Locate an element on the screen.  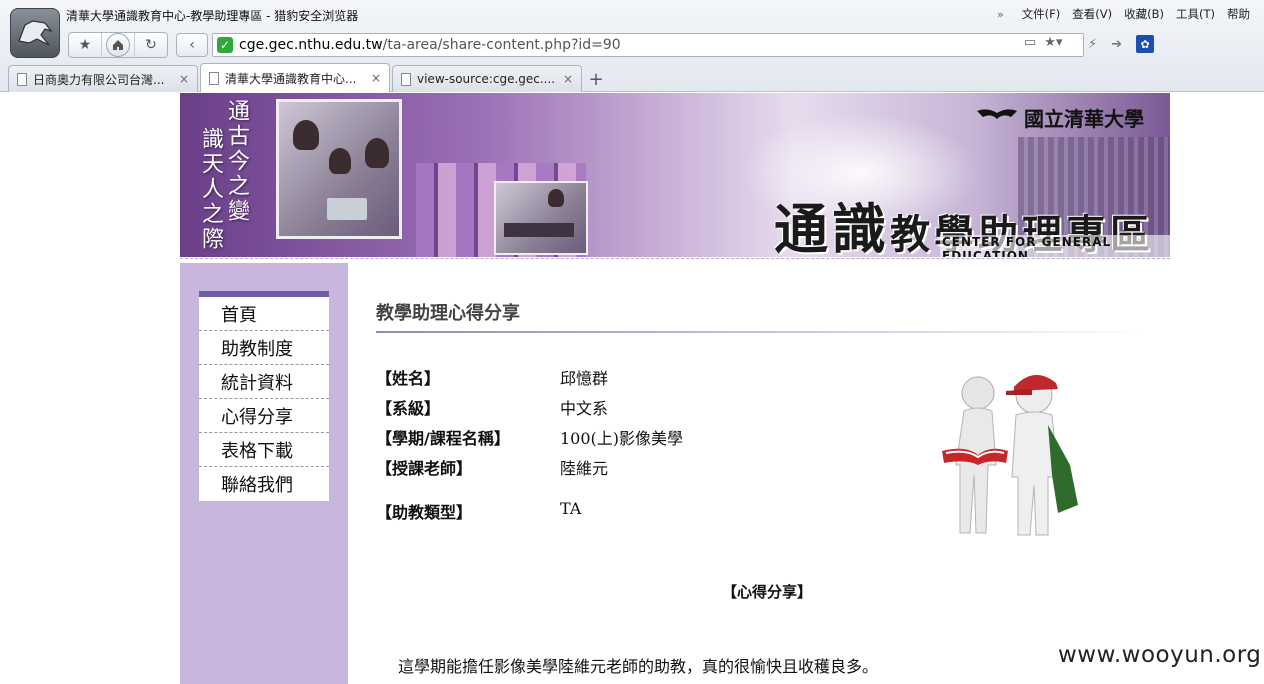
info-value: 100(上)影像美學 is located at coordinates (622, 438).